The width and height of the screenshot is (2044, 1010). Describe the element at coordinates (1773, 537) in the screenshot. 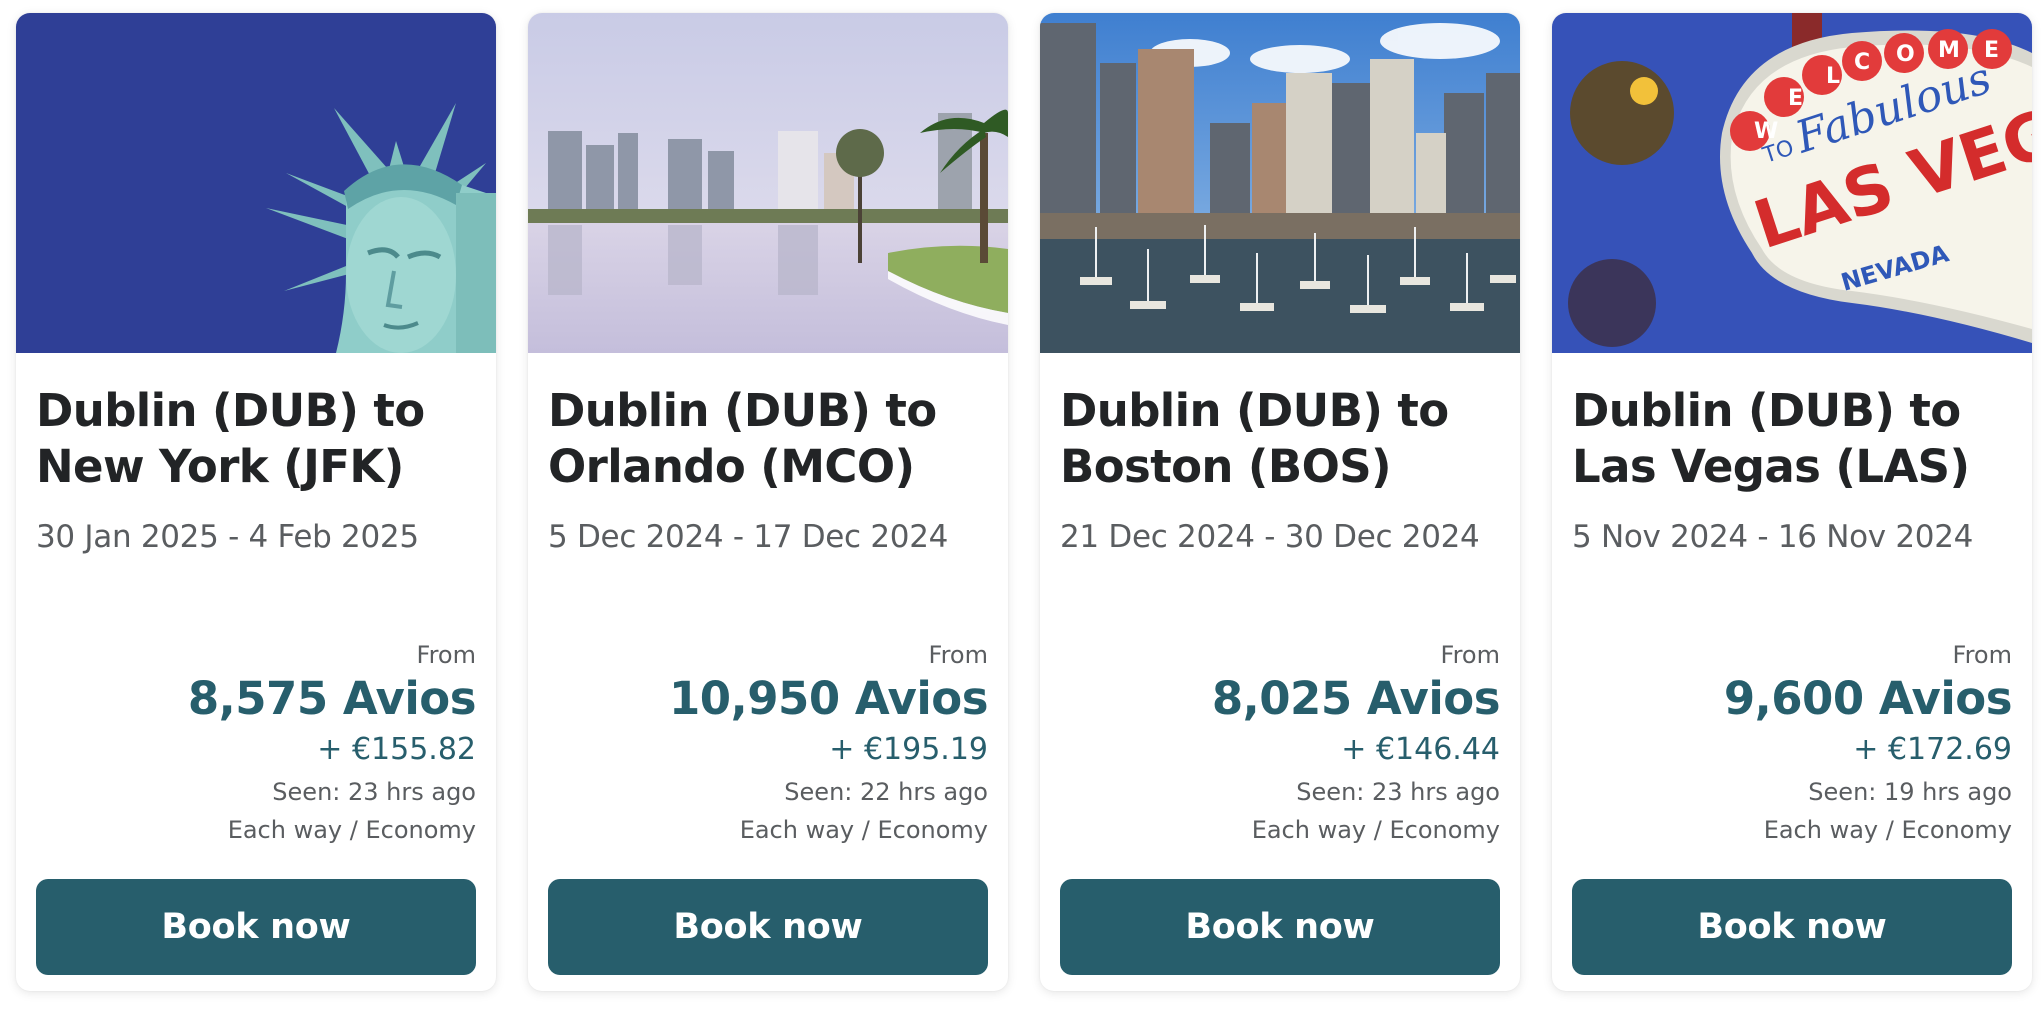

I see `travel-dates: 5 Nov 2024 - 16 Nov 2024` at that location.